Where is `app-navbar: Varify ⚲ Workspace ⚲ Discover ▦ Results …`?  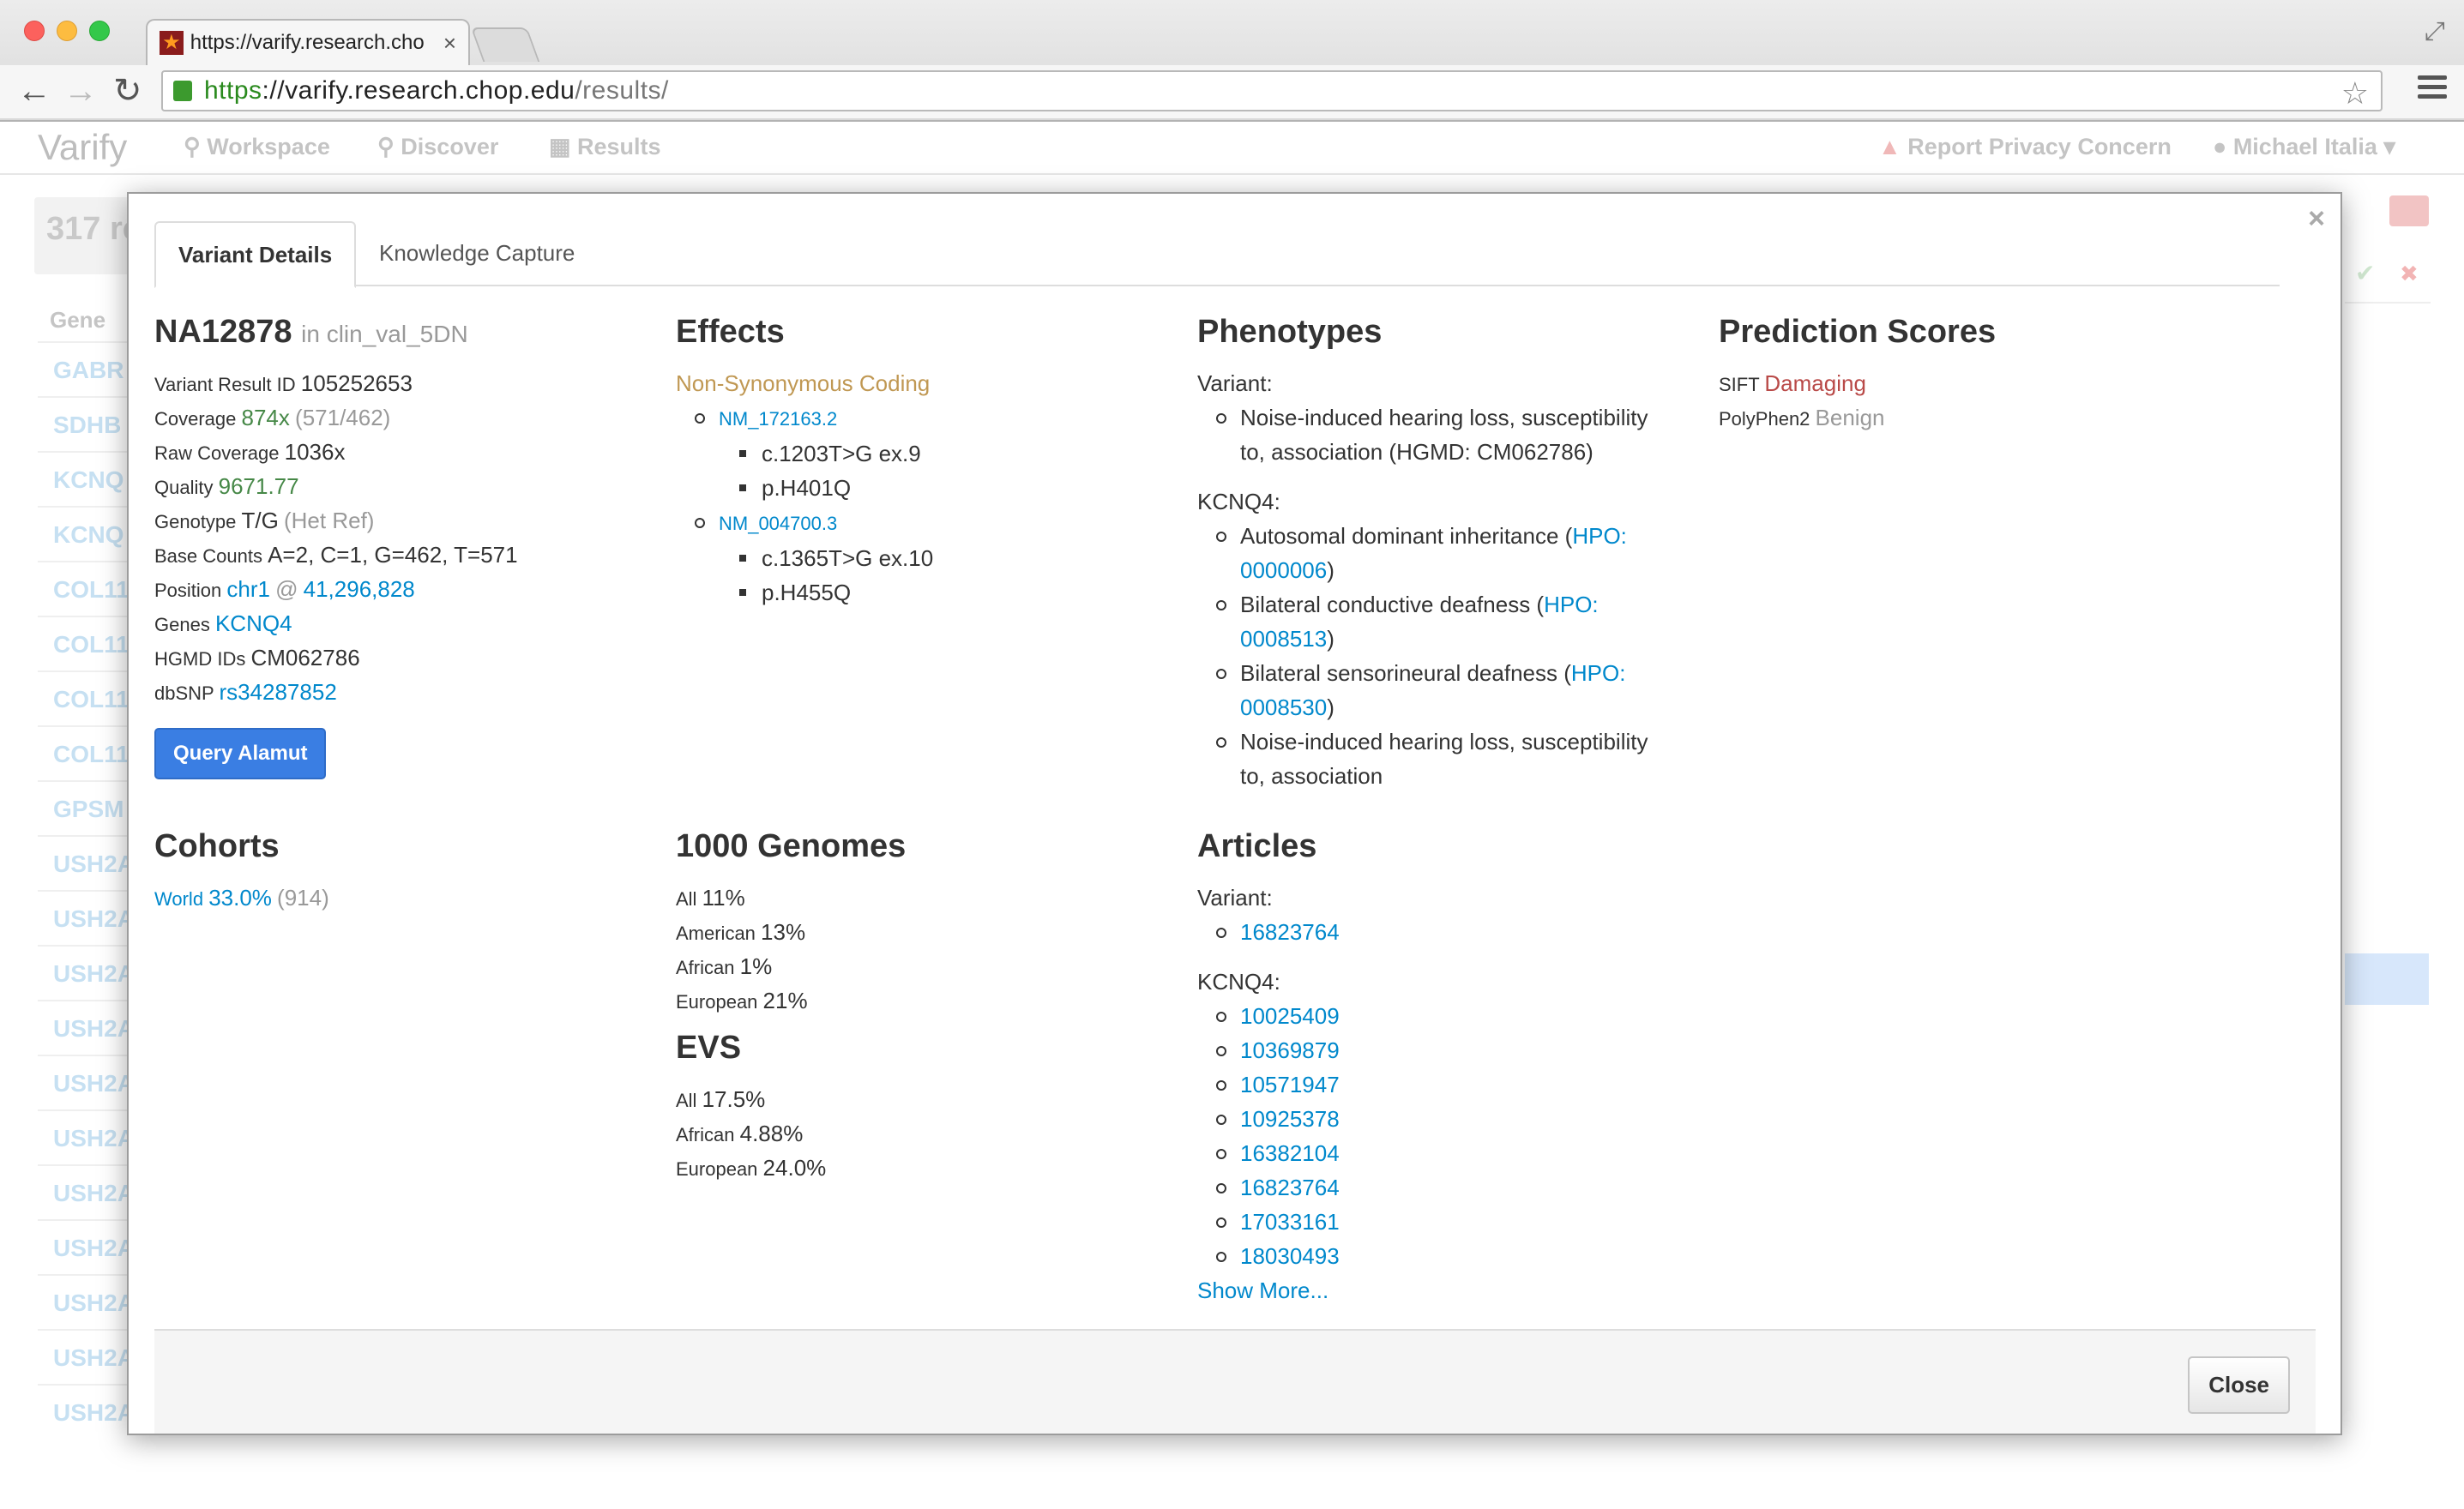
app-navbar: Varify ⚲ Workspace ⚲ Discover ▦ Results … is located at coordinates (1232, 148).